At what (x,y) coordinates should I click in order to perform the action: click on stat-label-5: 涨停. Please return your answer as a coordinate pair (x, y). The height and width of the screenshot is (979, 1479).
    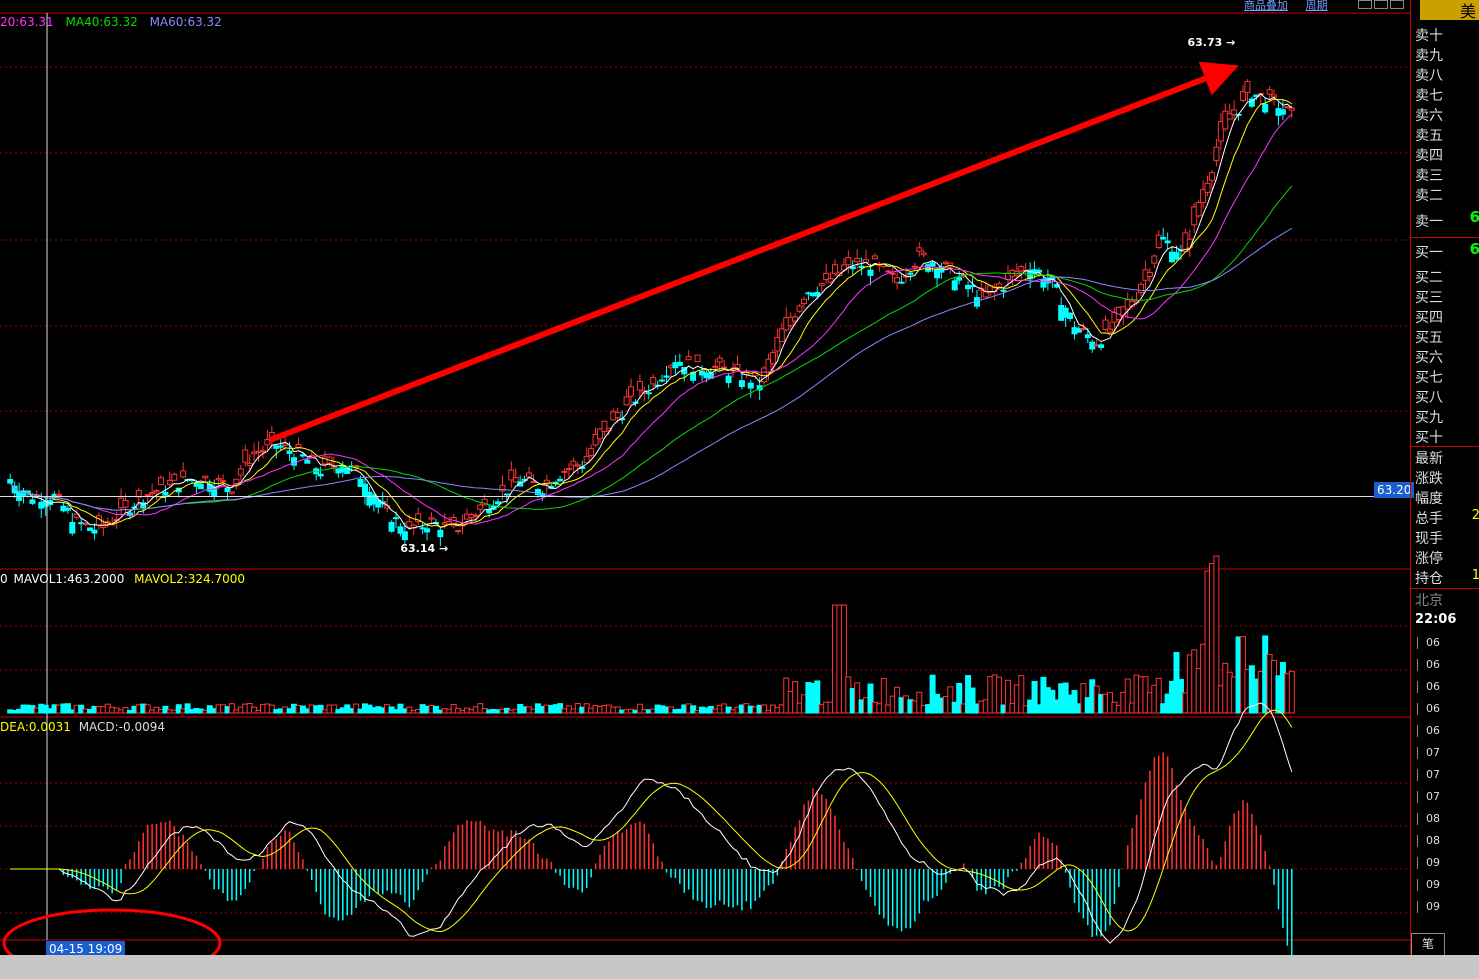
    Looking at the image, I should click on (1429, 559).